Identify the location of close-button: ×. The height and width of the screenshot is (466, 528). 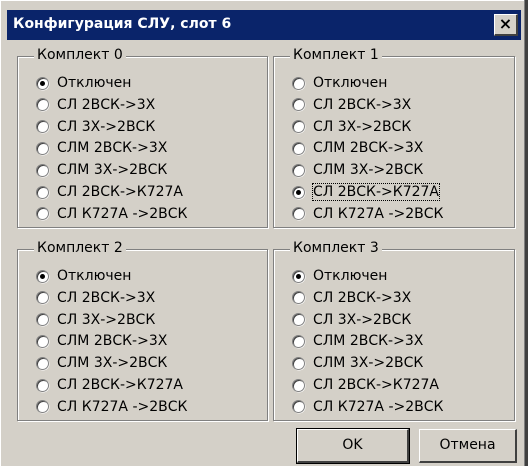
(506, 25).